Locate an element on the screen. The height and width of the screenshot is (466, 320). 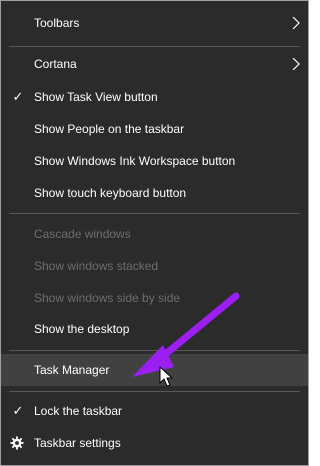
menu-item-show-windows-ink: Show Windows Ink Workspace button is located at coordinates (154, 161).